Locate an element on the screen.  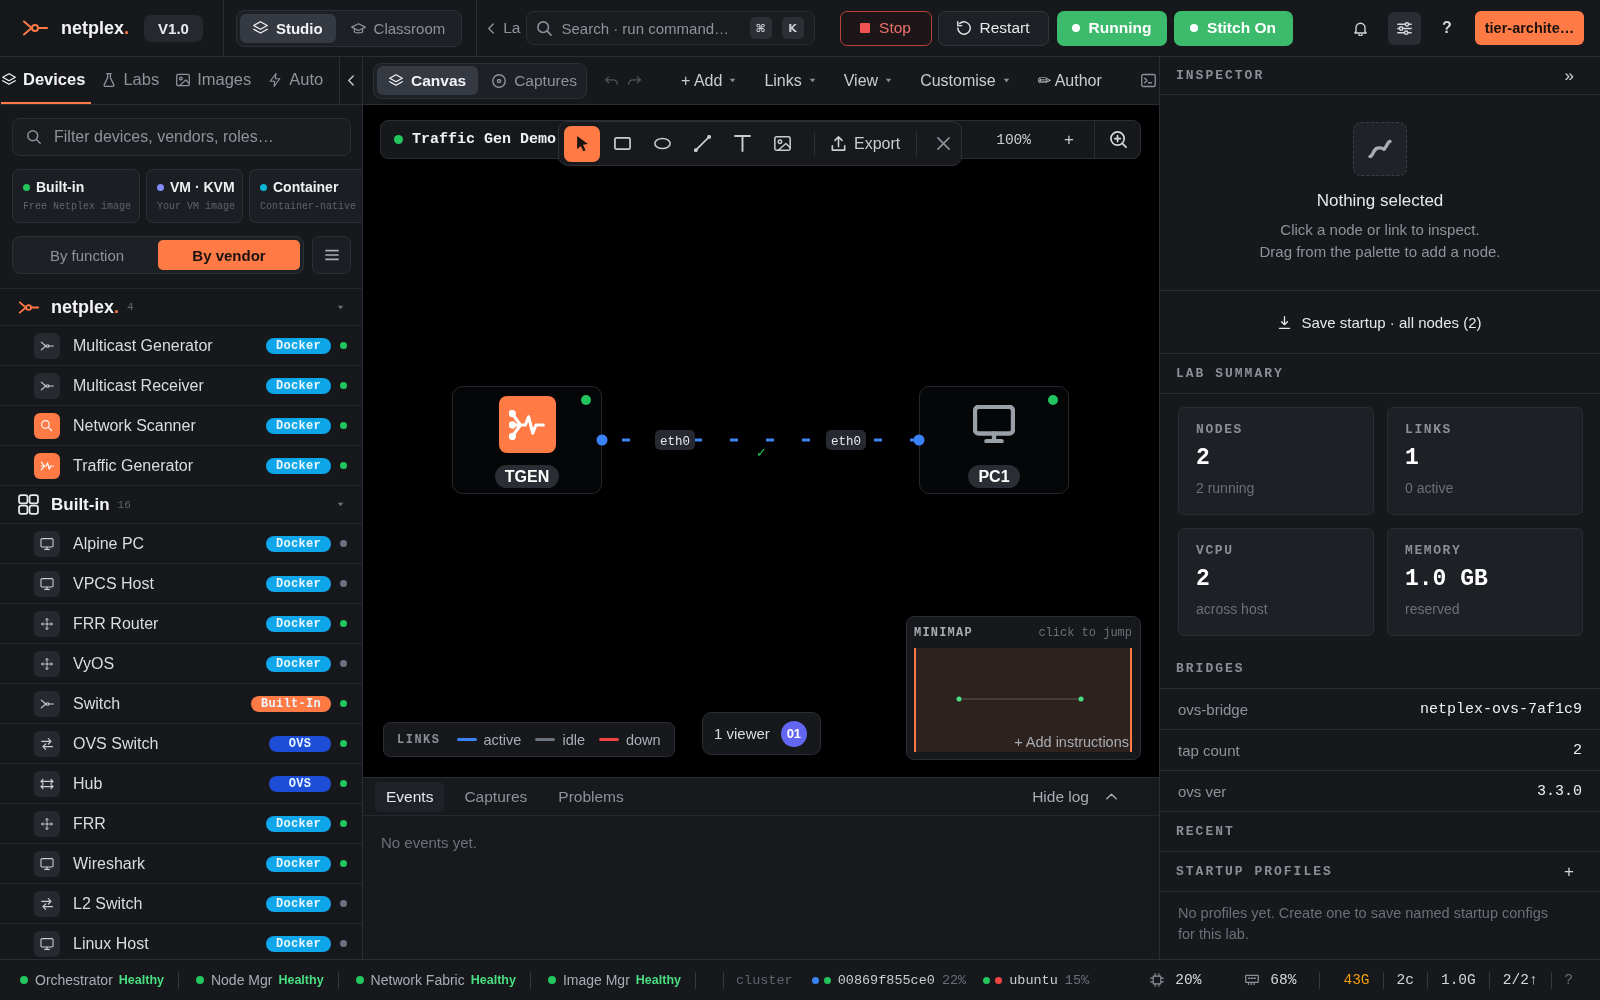
stop-button: Stop is located at coordinates (885, 28).